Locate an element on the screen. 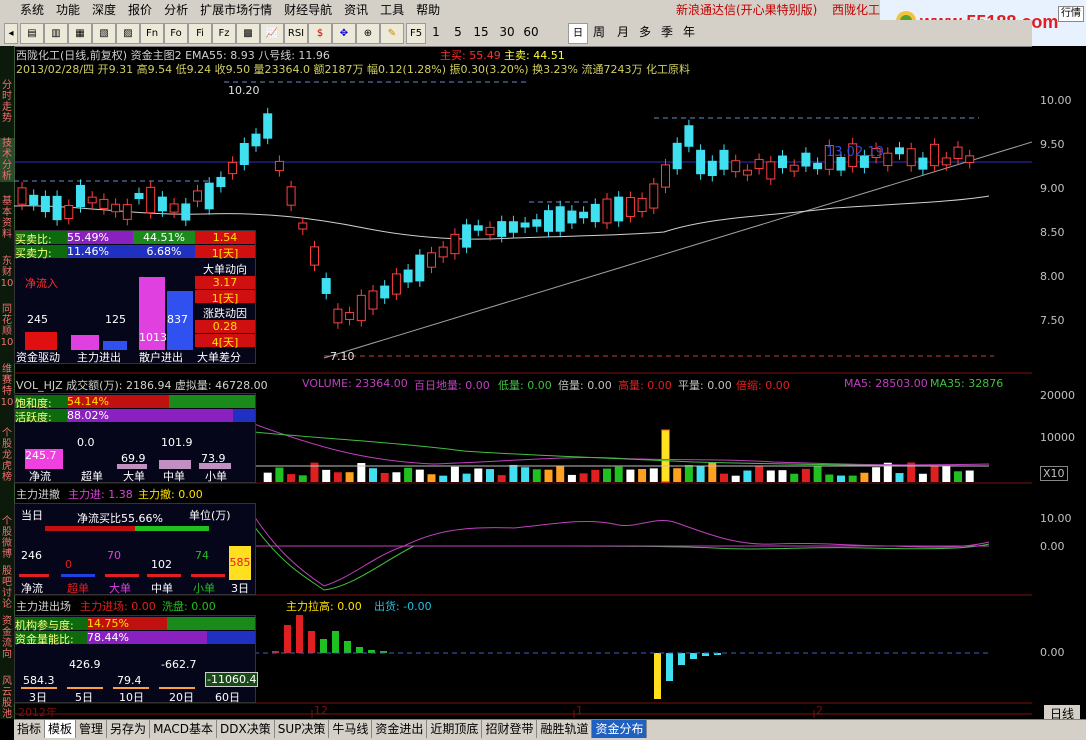 The image size is (1086, 740). tab-zhaocai: 招财登带 is located at coordinates (510, 729).